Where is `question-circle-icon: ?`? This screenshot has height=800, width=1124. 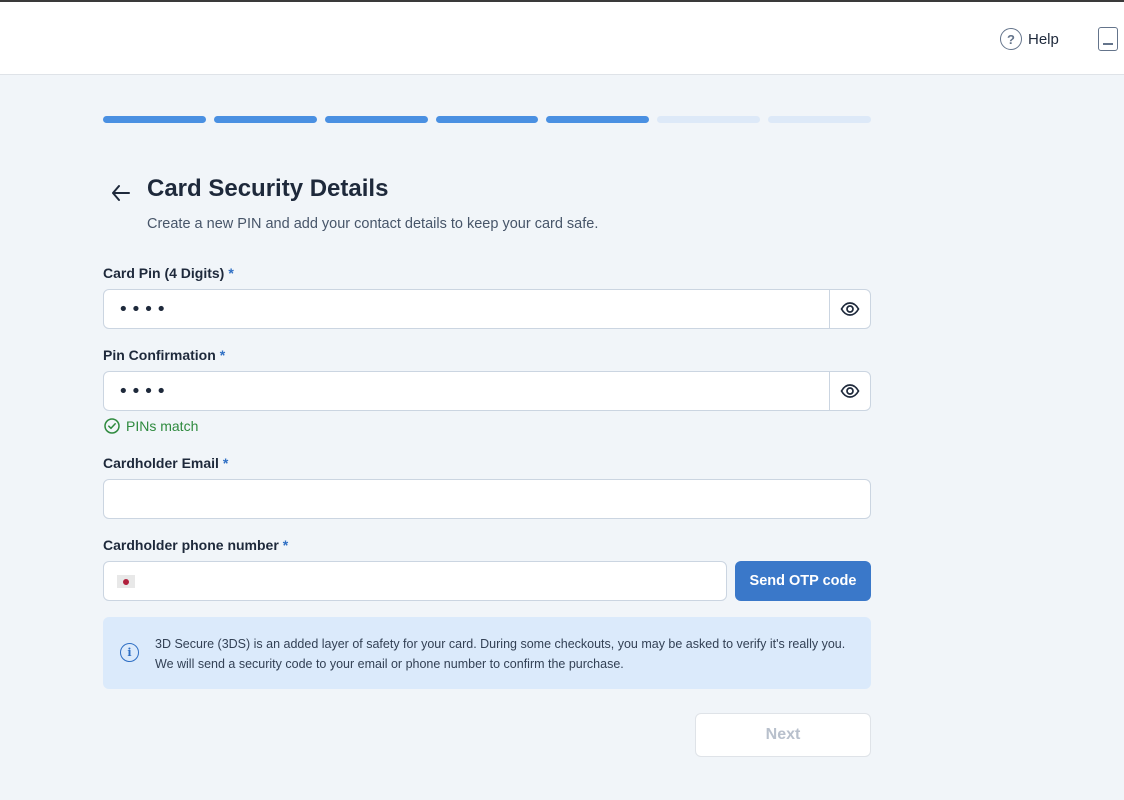 question-circle-icon: ? is located at coordinates (1011, 39).